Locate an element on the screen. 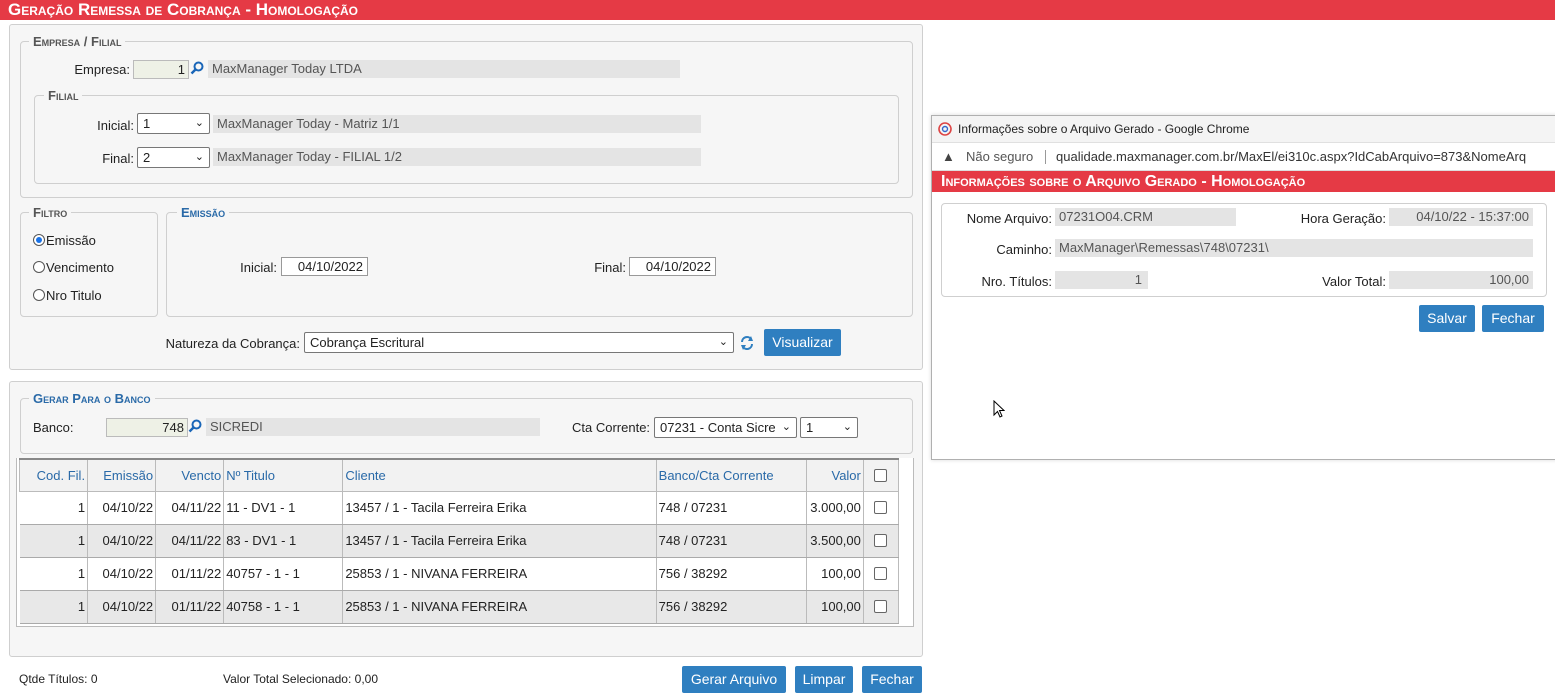 This screenshot has height=696, width=1555. filial-fieldset is located at coordinates (466, 139).